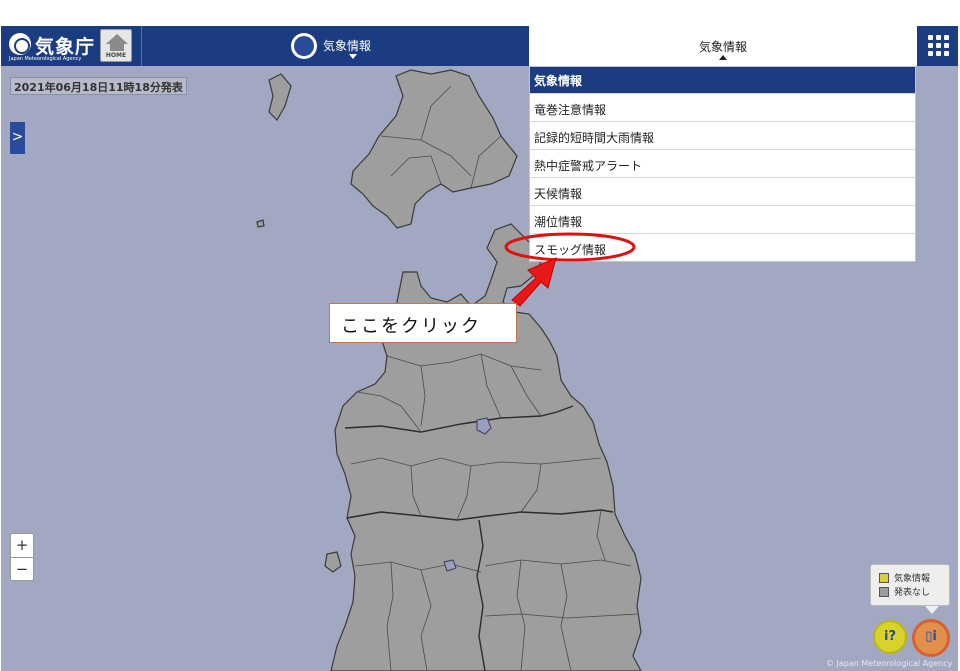 This screenshot has width=960, height=671. Describe the element at coordinates (353, 56) in the screenshot. I see `chevron-down-icon` at that location.